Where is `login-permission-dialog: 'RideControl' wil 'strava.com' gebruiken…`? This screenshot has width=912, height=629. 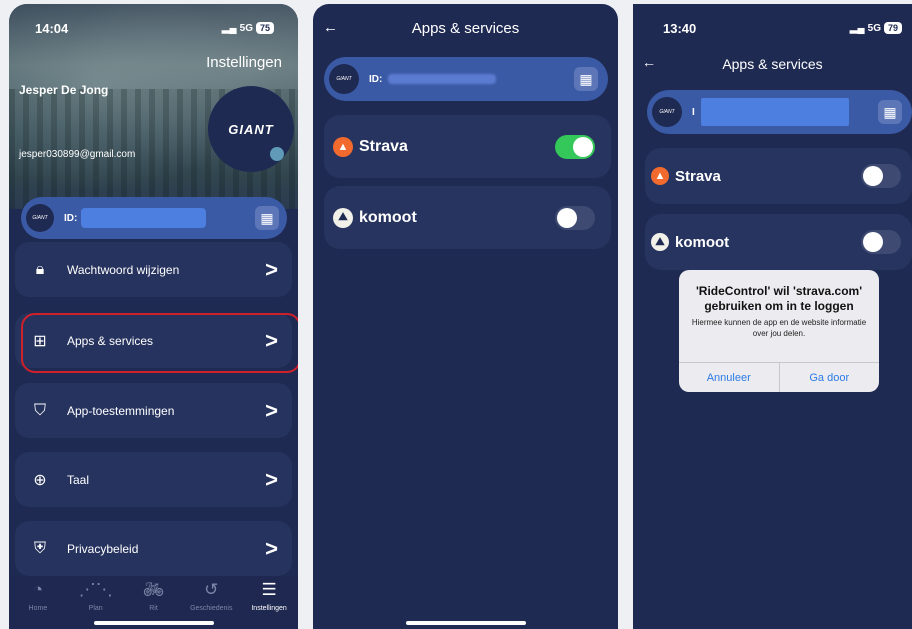
login-permission-dialog: 'RideControl' wil 'strava.com' gebruiken… is located at coordinates (779, 331).